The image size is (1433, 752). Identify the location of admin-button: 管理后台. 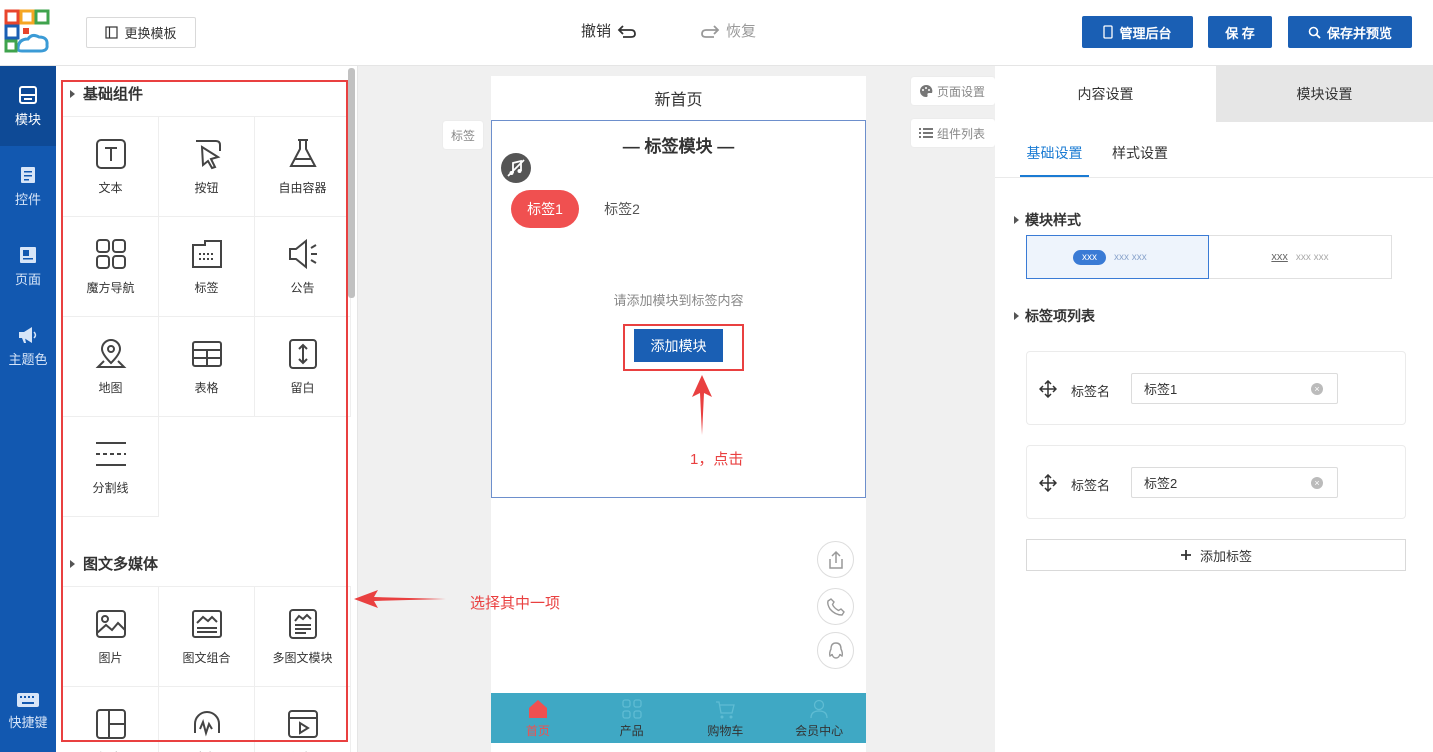
(1137, 32).